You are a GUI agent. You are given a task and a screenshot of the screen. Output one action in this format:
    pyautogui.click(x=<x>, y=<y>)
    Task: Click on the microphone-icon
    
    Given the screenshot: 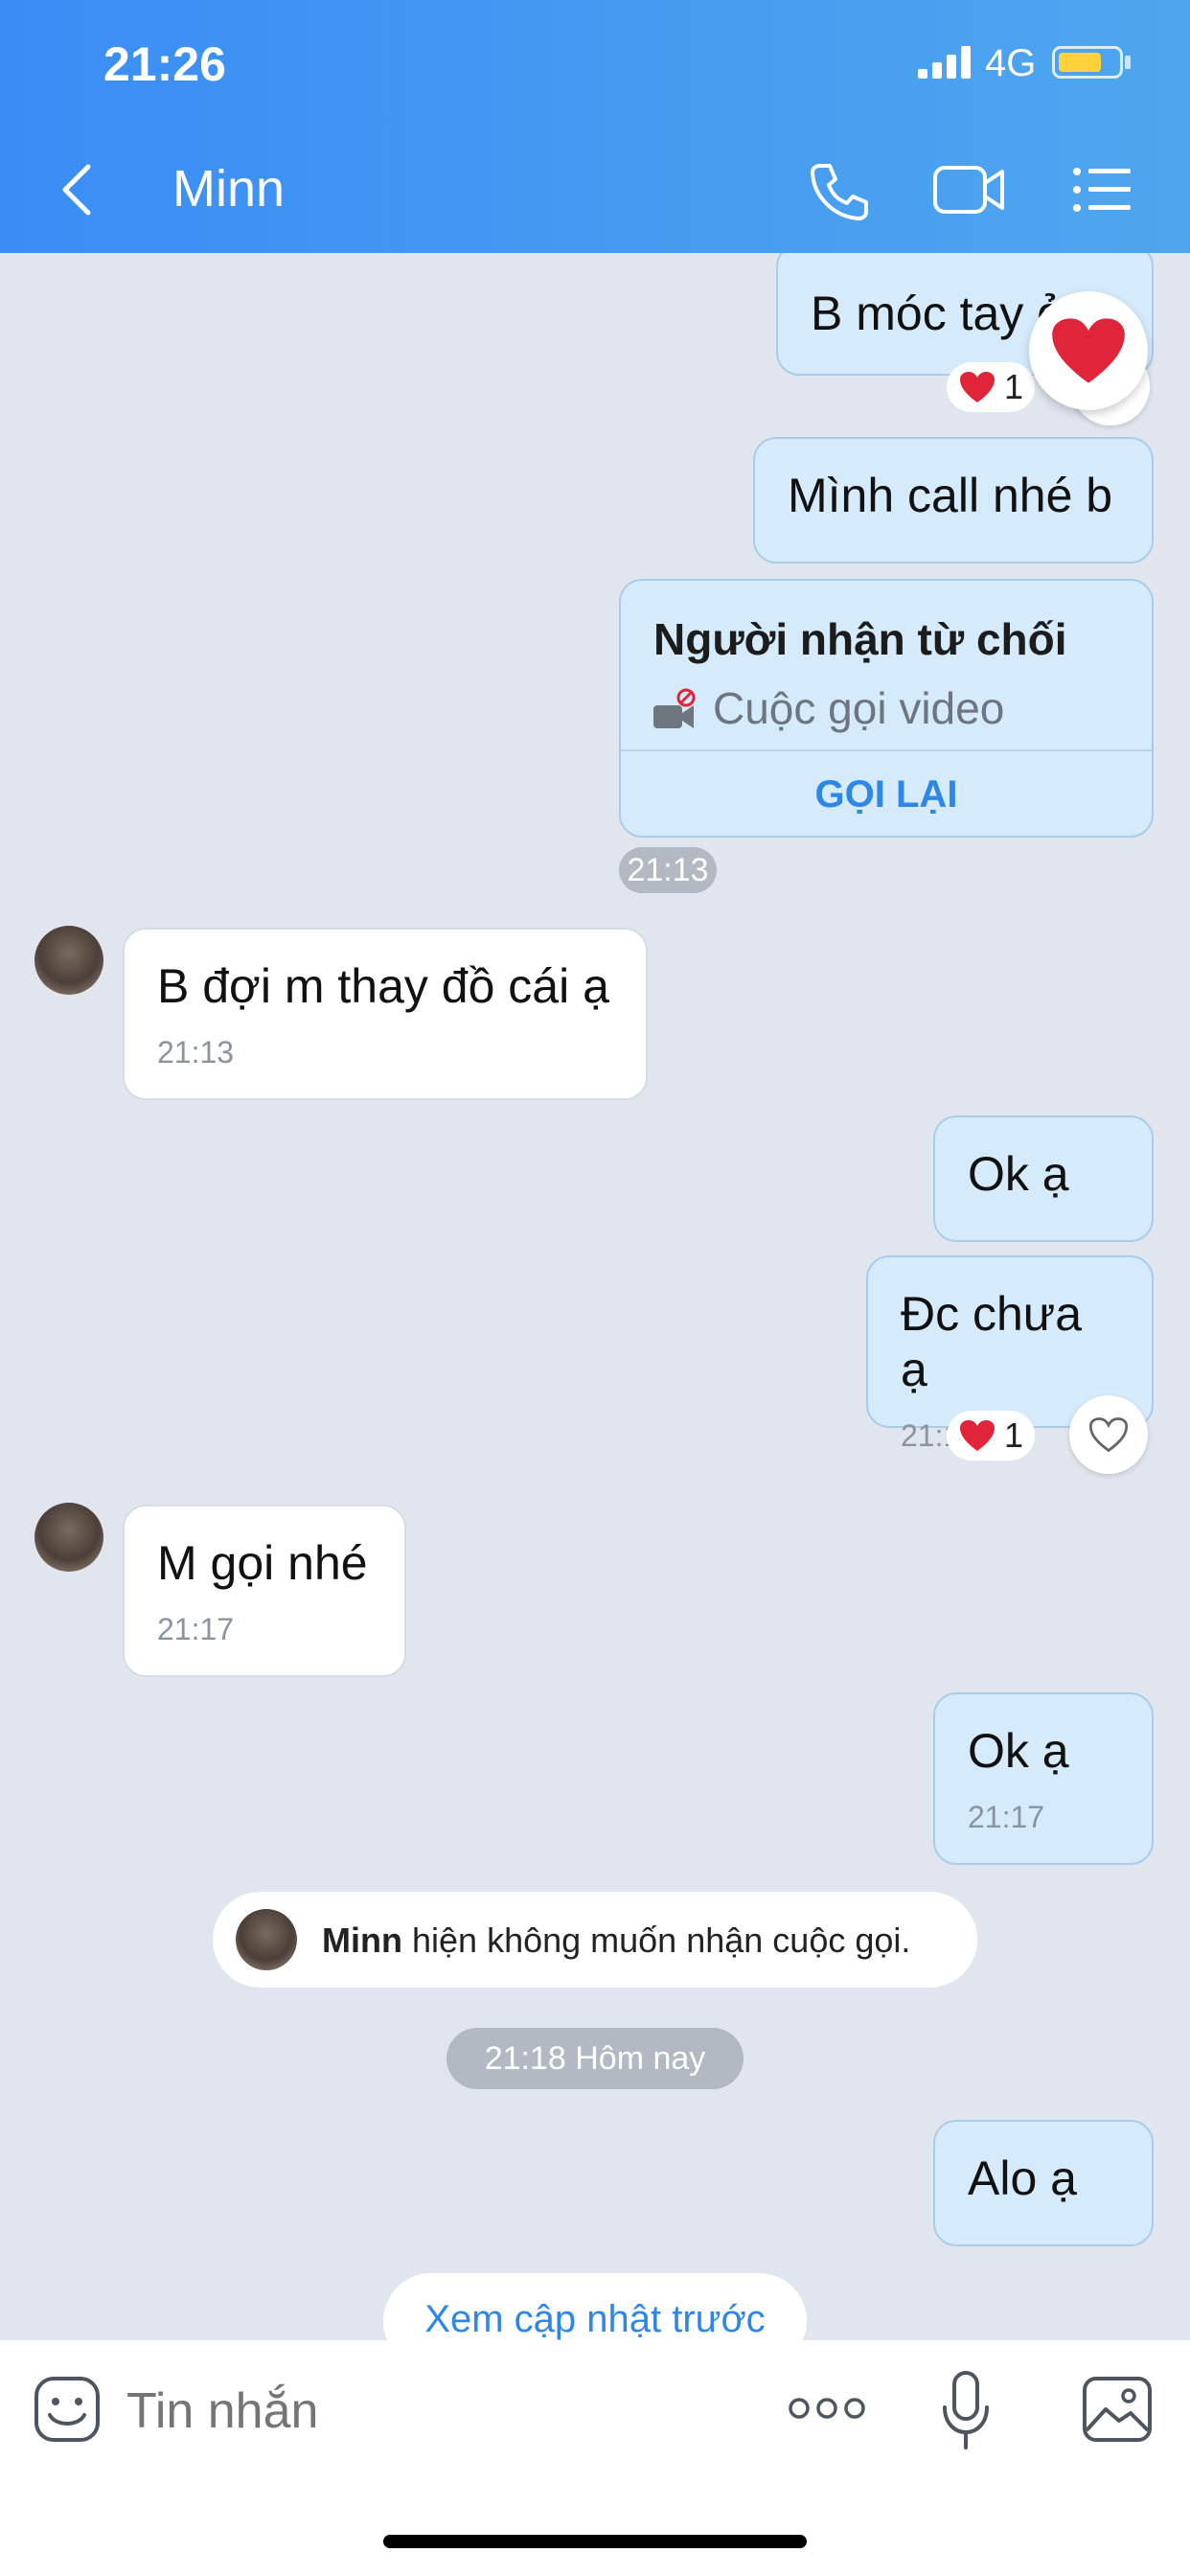 What is the action you would take?
    pyautogui.click(x=966, y=2410)
    